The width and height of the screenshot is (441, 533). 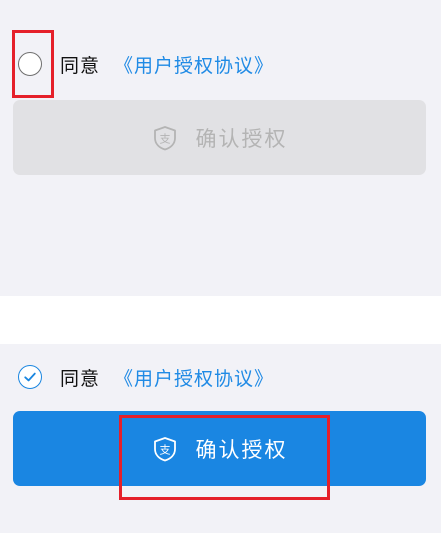 I want to click on check-icon, so click(x=30, y=377).